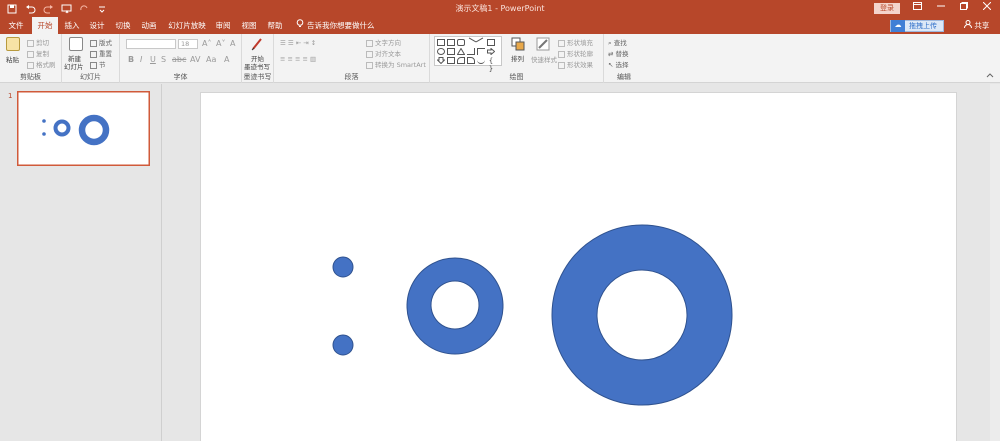  Describe the element at coordinates (149, 25) in the screenshot. I see `tab-animations: 动画` at that location.